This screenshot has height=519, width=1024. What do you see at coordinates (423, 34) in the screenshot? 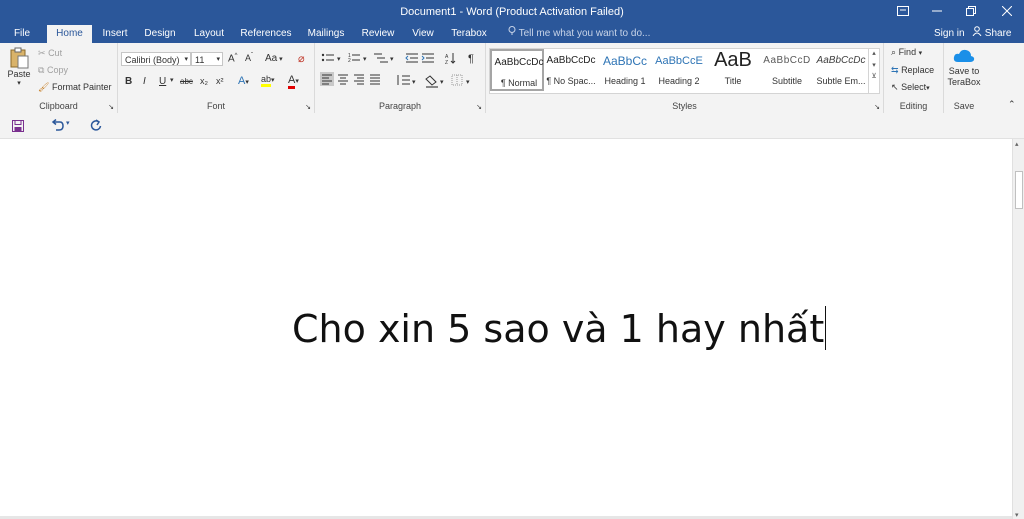
I see `tab-view: View` at bounding box center [423, 34].